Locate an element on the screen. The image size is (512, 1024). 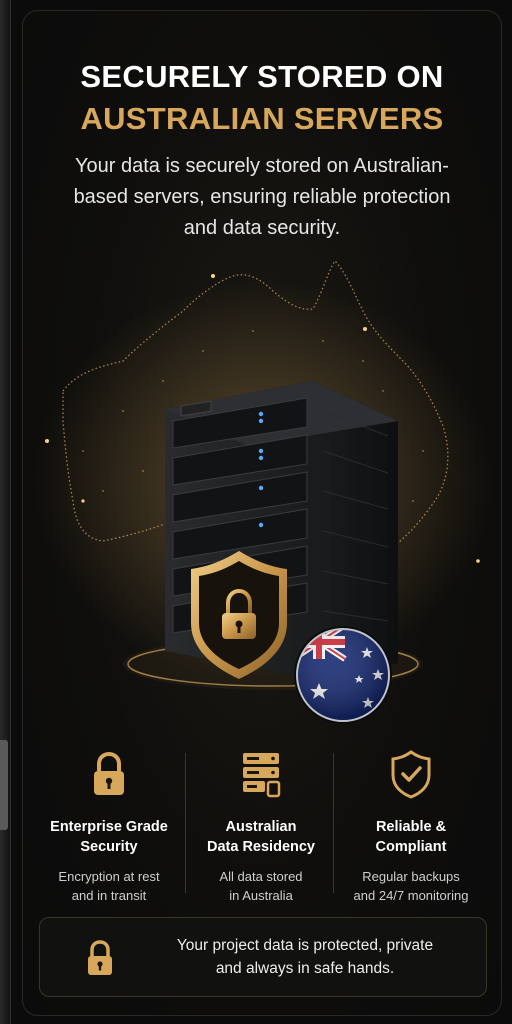
feature-residency-desc-2: in Australia is located at coordinates (261, 895).